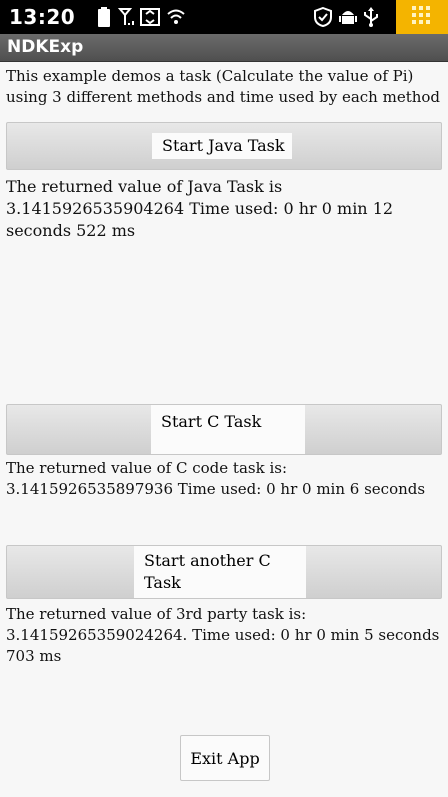  I want to click on title-bar: NDKExp, so click(224, 48).